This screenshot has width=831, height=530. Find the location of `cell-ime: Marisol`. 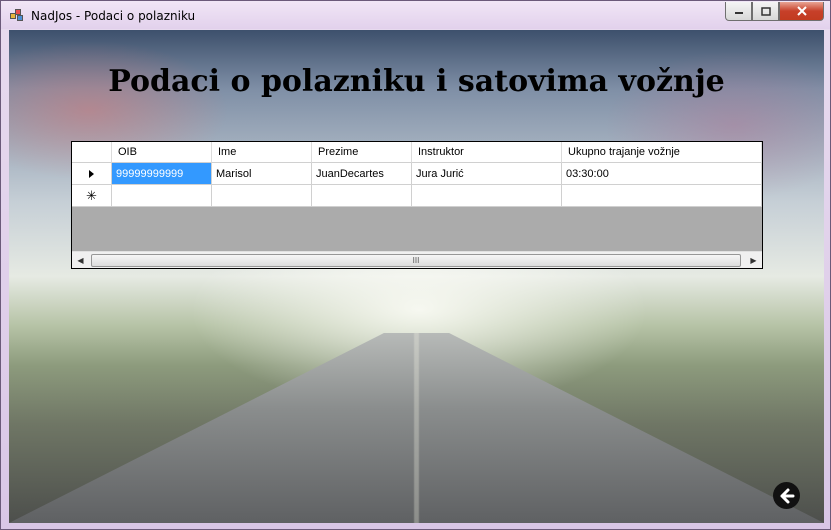

cell-ime: Marisol is located at coordinates (262, 174).